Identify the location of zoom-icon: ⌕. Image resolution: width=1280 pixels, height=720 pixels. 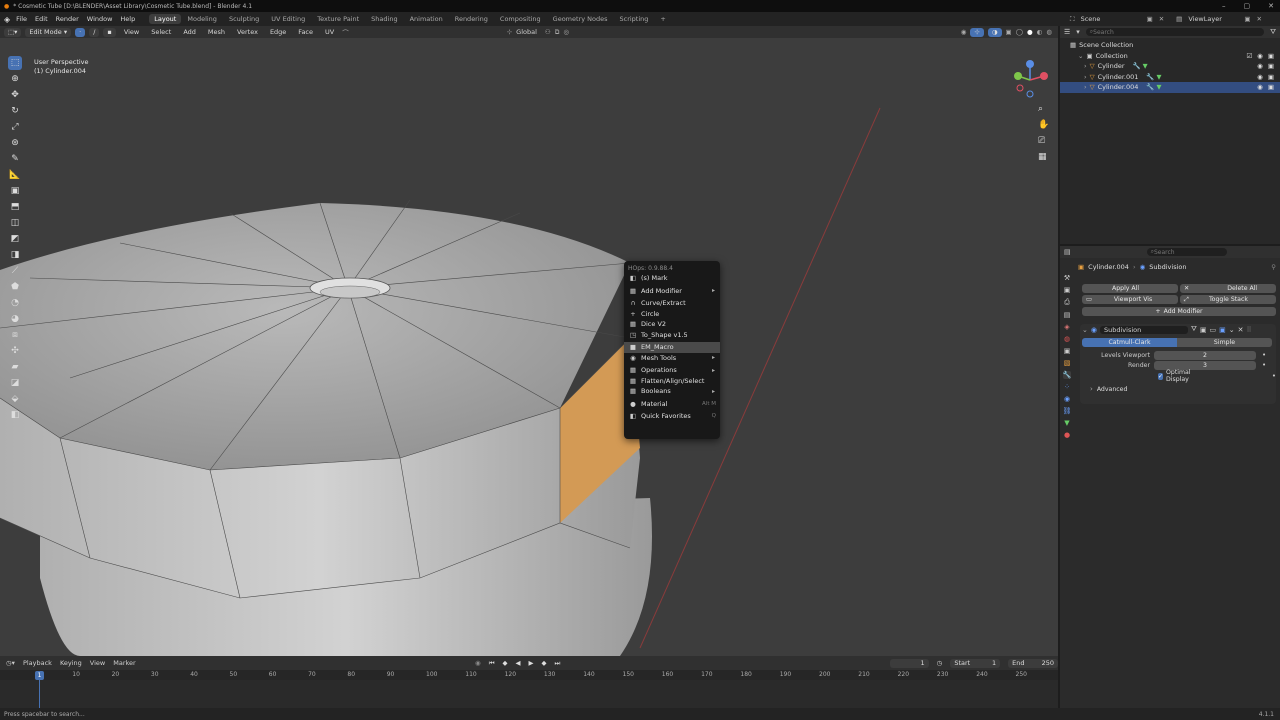
(1043, 109).